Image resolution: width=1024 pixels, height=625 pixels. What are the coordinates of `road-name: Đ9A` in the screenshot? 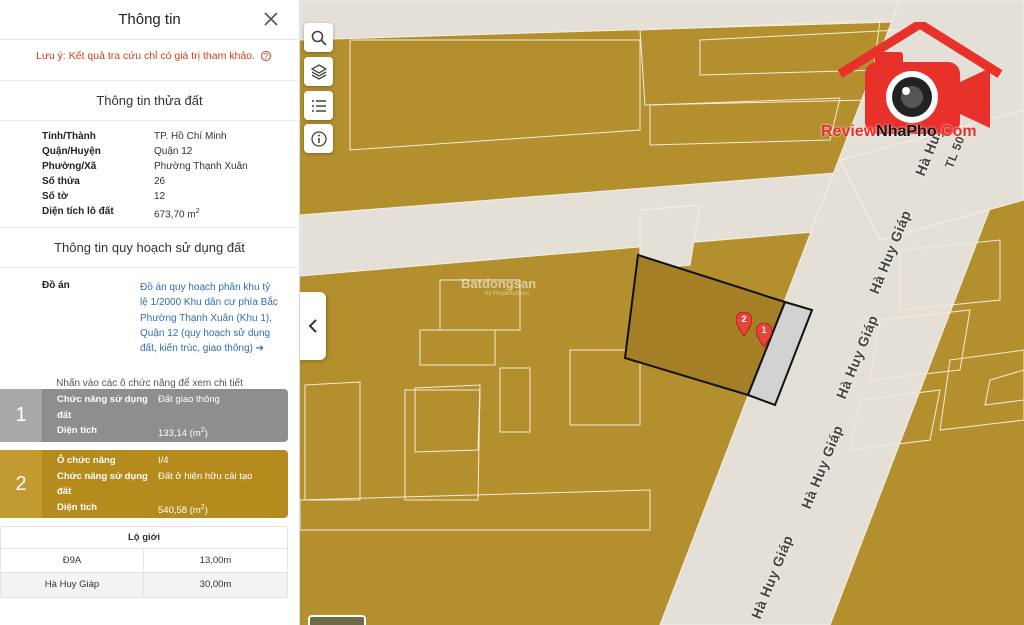 It's located at (72, 560).